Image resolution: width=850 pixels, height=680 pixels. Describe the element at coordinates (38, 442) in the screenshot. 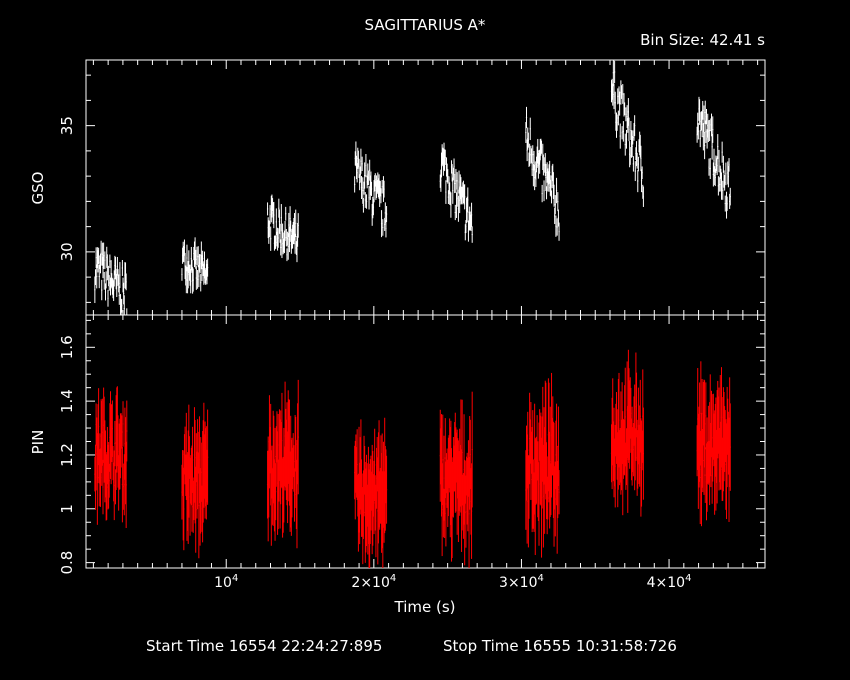

I see `pin-axis-label: PIN` at that location.